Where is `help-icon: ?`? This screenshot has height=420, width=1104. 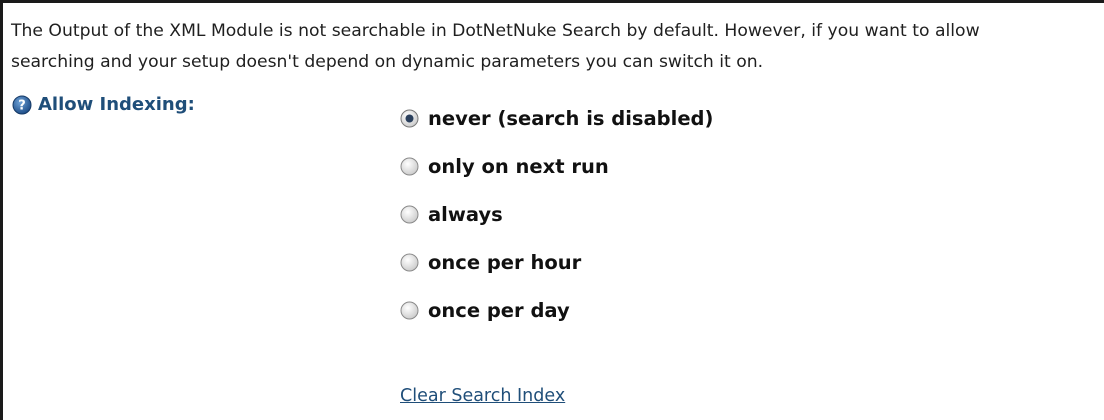 help-icon: ? is located at coordinates (22, 105).